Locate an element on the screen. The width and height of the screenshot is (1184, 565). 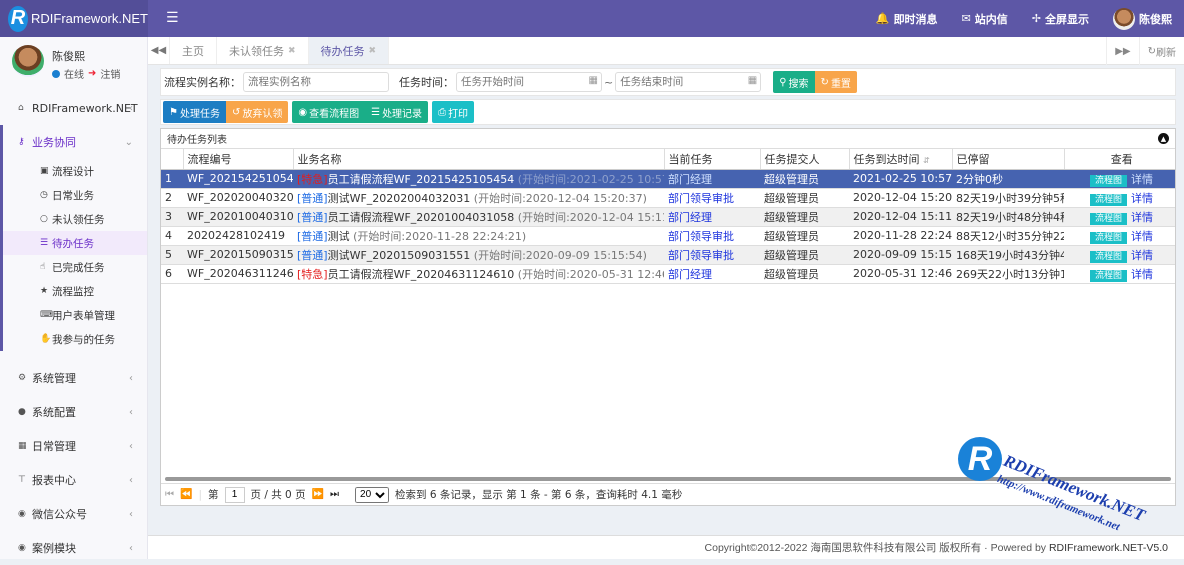
sidebar-user-name: 陈俊熙 is located at coordinates (68, 56).